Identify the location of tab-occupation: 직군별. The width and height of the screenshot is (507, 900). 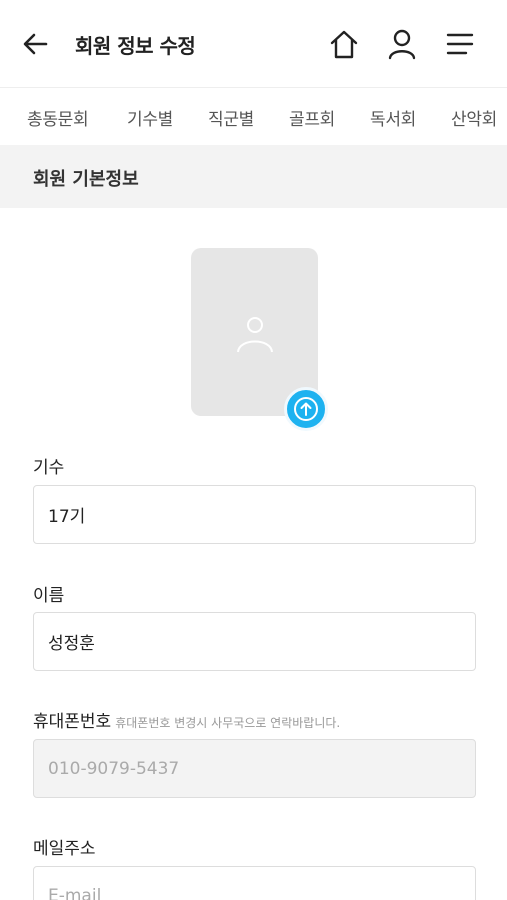
(231, 117).